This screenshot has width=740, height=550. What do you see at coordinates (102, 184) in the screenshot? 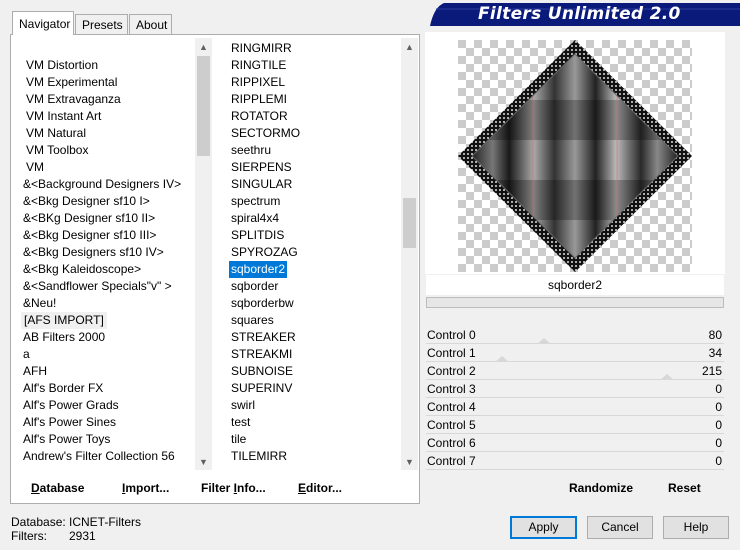
I see `category-item: &<Background Designers IV>` at bounding box center [102, 184].